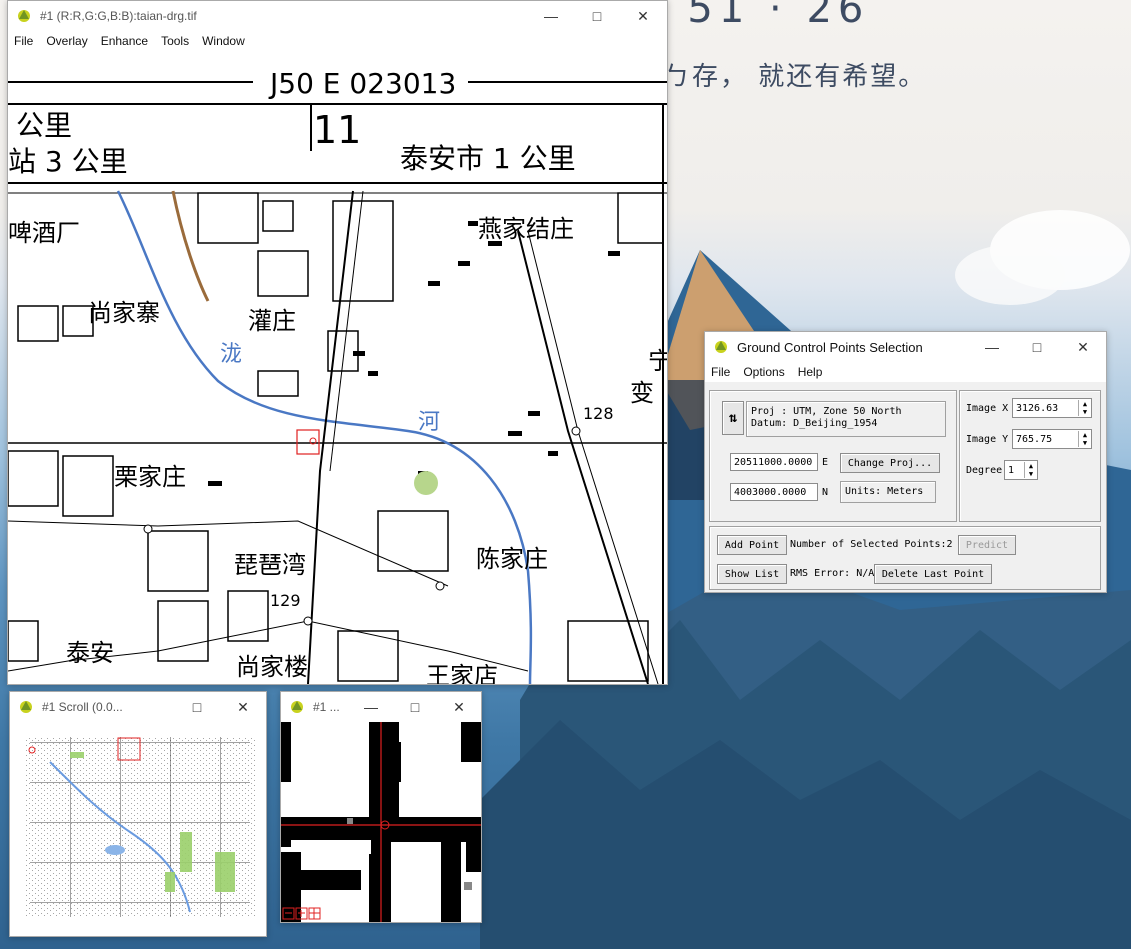  What do you see at coordinates (832, 573) in the screenshot?
I see `rms-error-label: RMS Error: N/A` at bounding box center [832, 573].